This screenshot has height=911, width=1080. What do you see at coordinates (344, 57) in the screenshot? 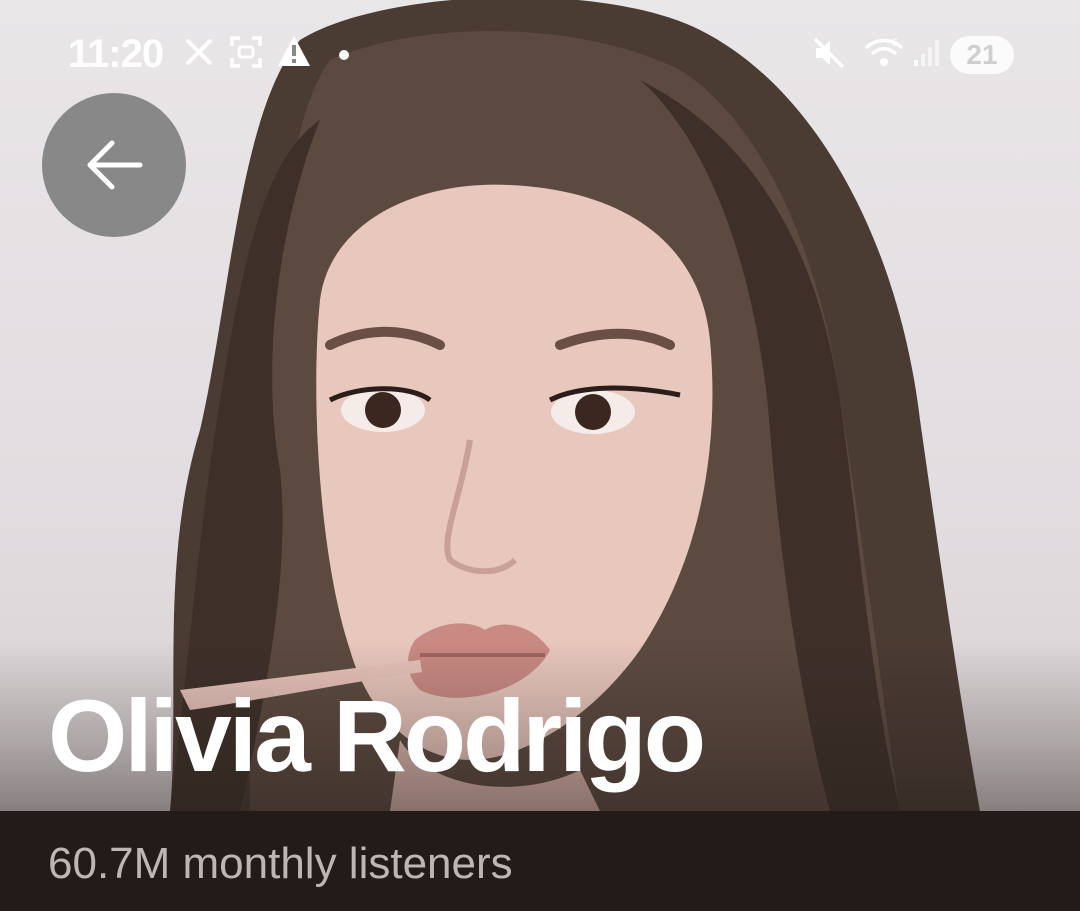
I see `dot-icon` at bounding box center [344, 57].